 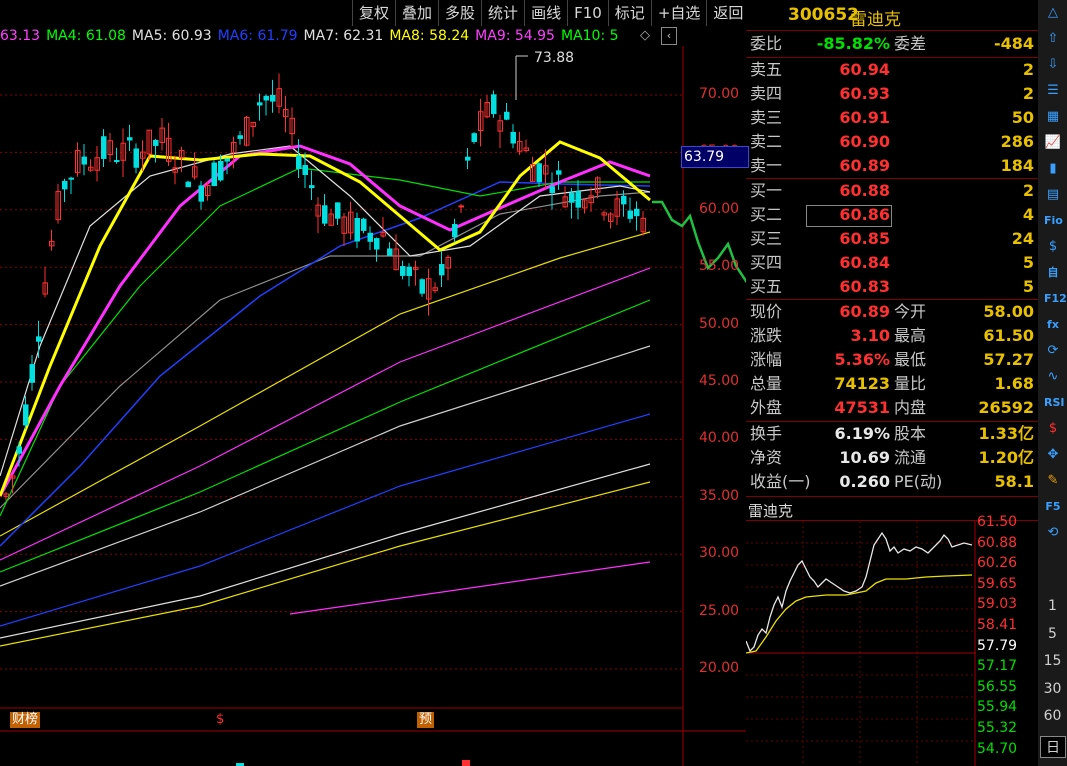 I want to click on period-button: 30, so click(x=1052, y=689).